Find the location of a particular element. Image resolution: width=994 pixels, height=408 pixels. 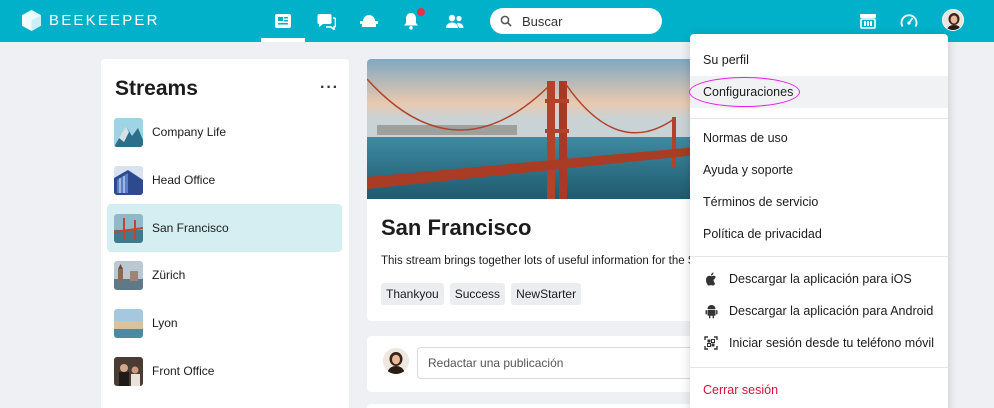

stream-label: Zürich is located at coordinates (169, 275).